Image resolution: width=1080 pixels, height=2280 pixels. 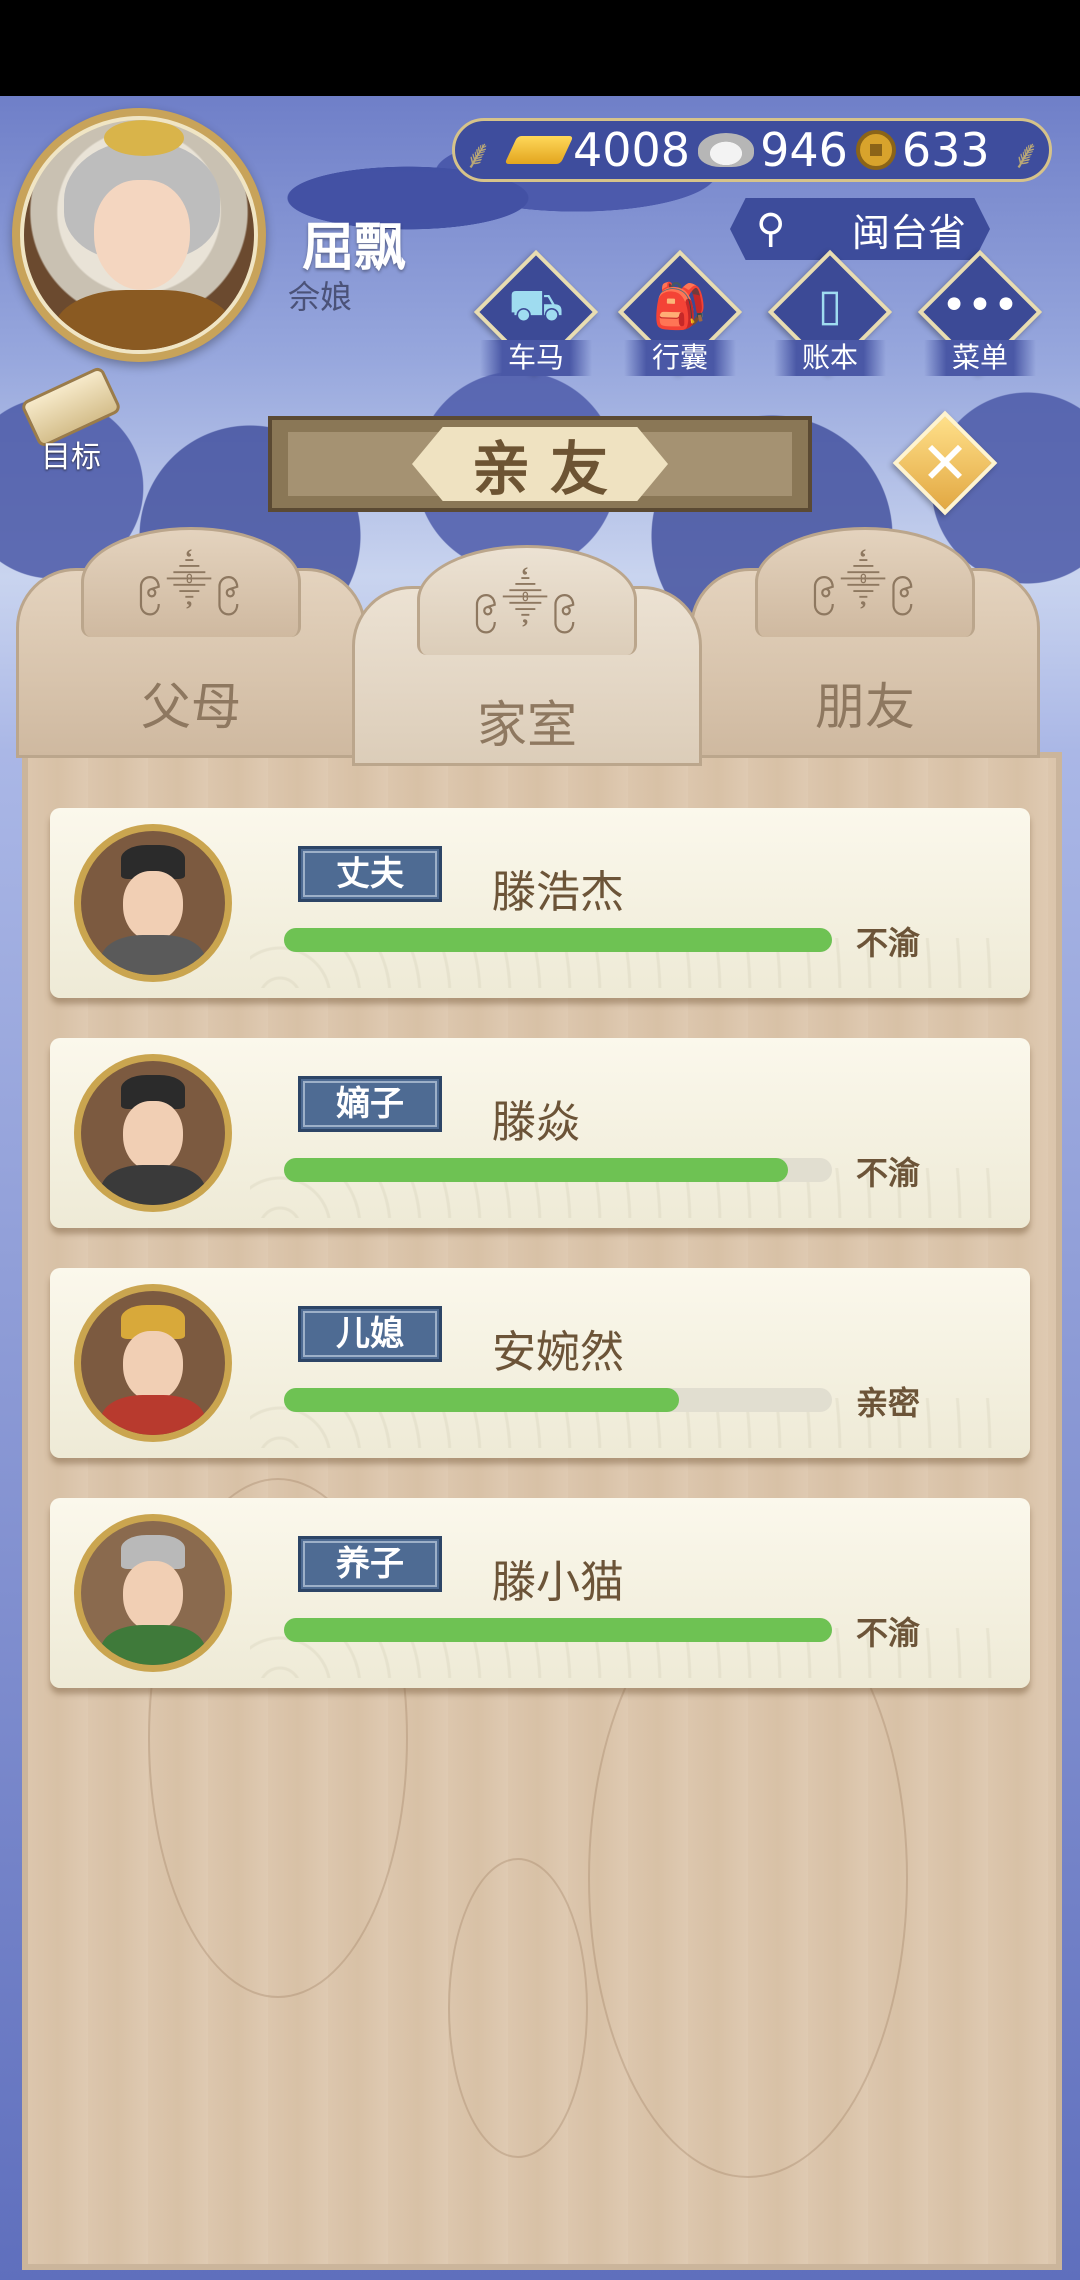 What do you see at coordinates (536, 358) in the screenshot?
I see `carriage-label: 车马` at bounding box center [536, 358].